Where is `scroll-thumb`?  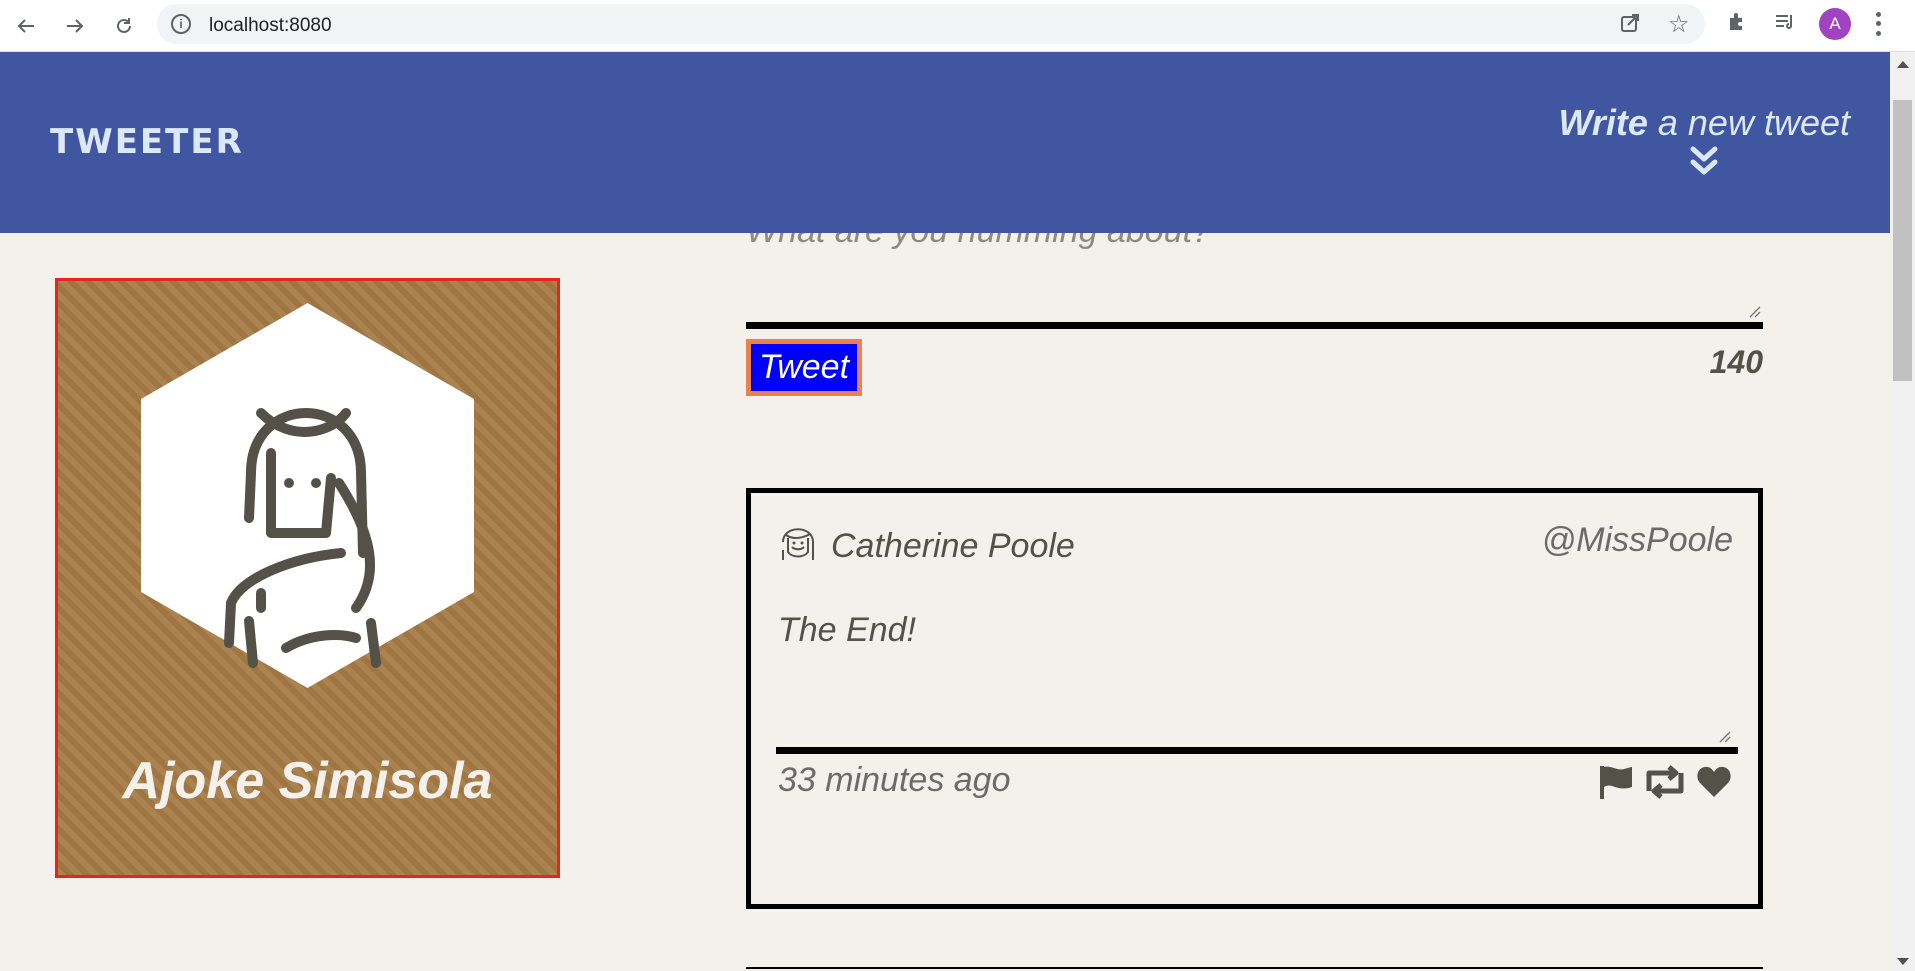
scroll-thumb is located at coordinates (1902, 240).